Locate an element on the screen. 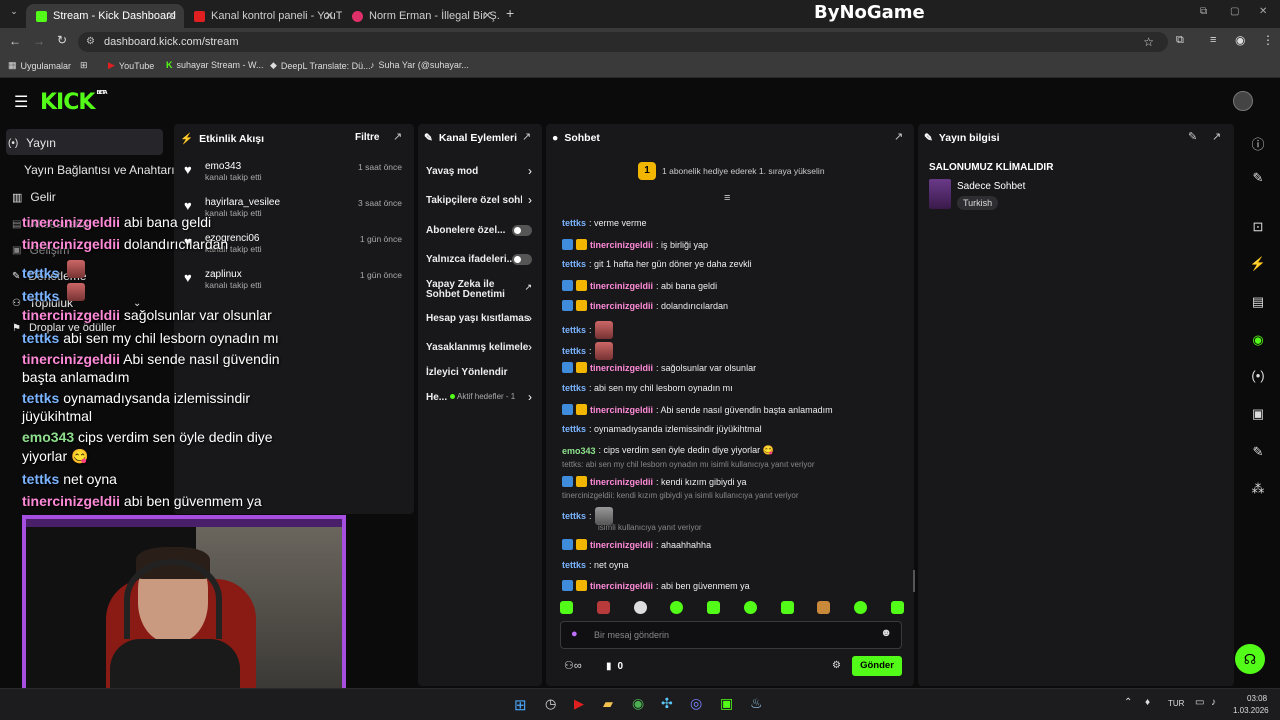 The width and height of the screenshot is (1280, 720). tray-chevron-icon: ⌃ is located at coordinates (1128, 702).